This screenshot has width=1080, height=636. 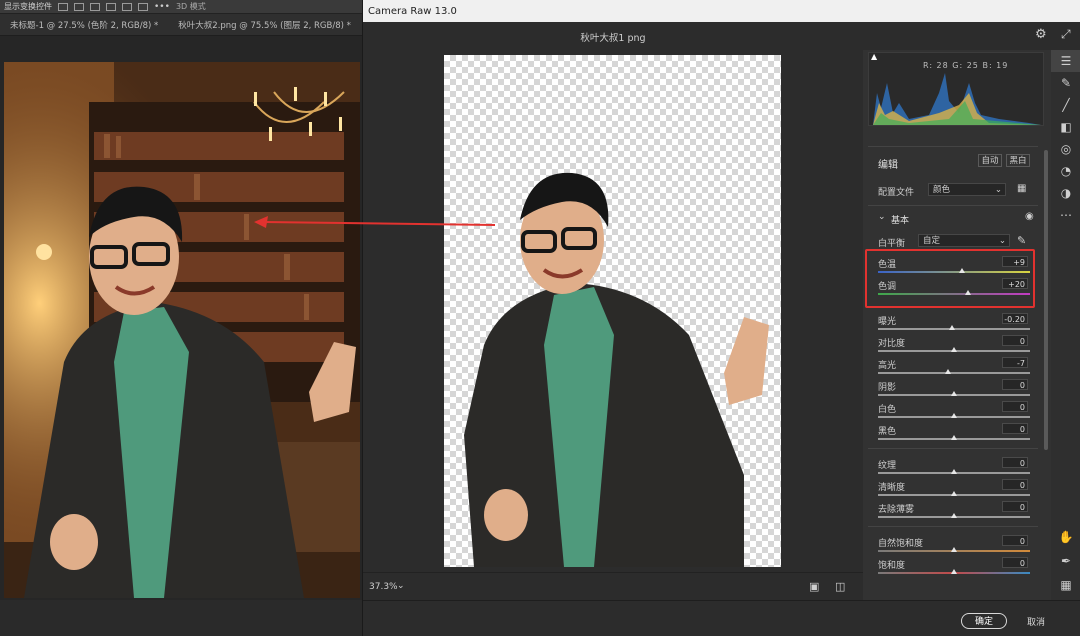 I want to click on fullscreen-icon: ⤢, so click(x=1066, y=34).